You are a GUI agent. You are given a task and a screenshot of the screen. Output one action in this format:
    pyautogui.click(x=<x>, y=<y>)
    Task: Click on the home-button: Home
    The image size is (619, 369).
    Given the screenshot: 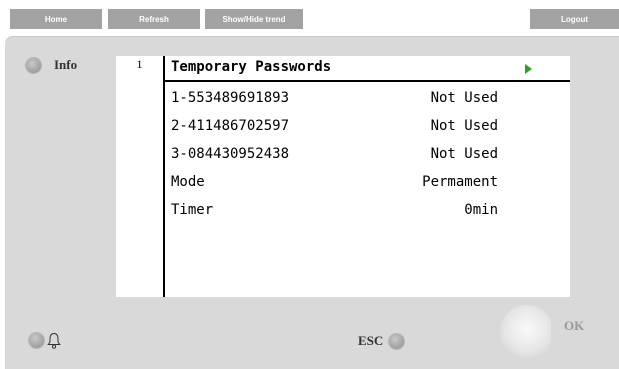 What is the action you would take?
    pyautogui.click(x=56, y=19)
    